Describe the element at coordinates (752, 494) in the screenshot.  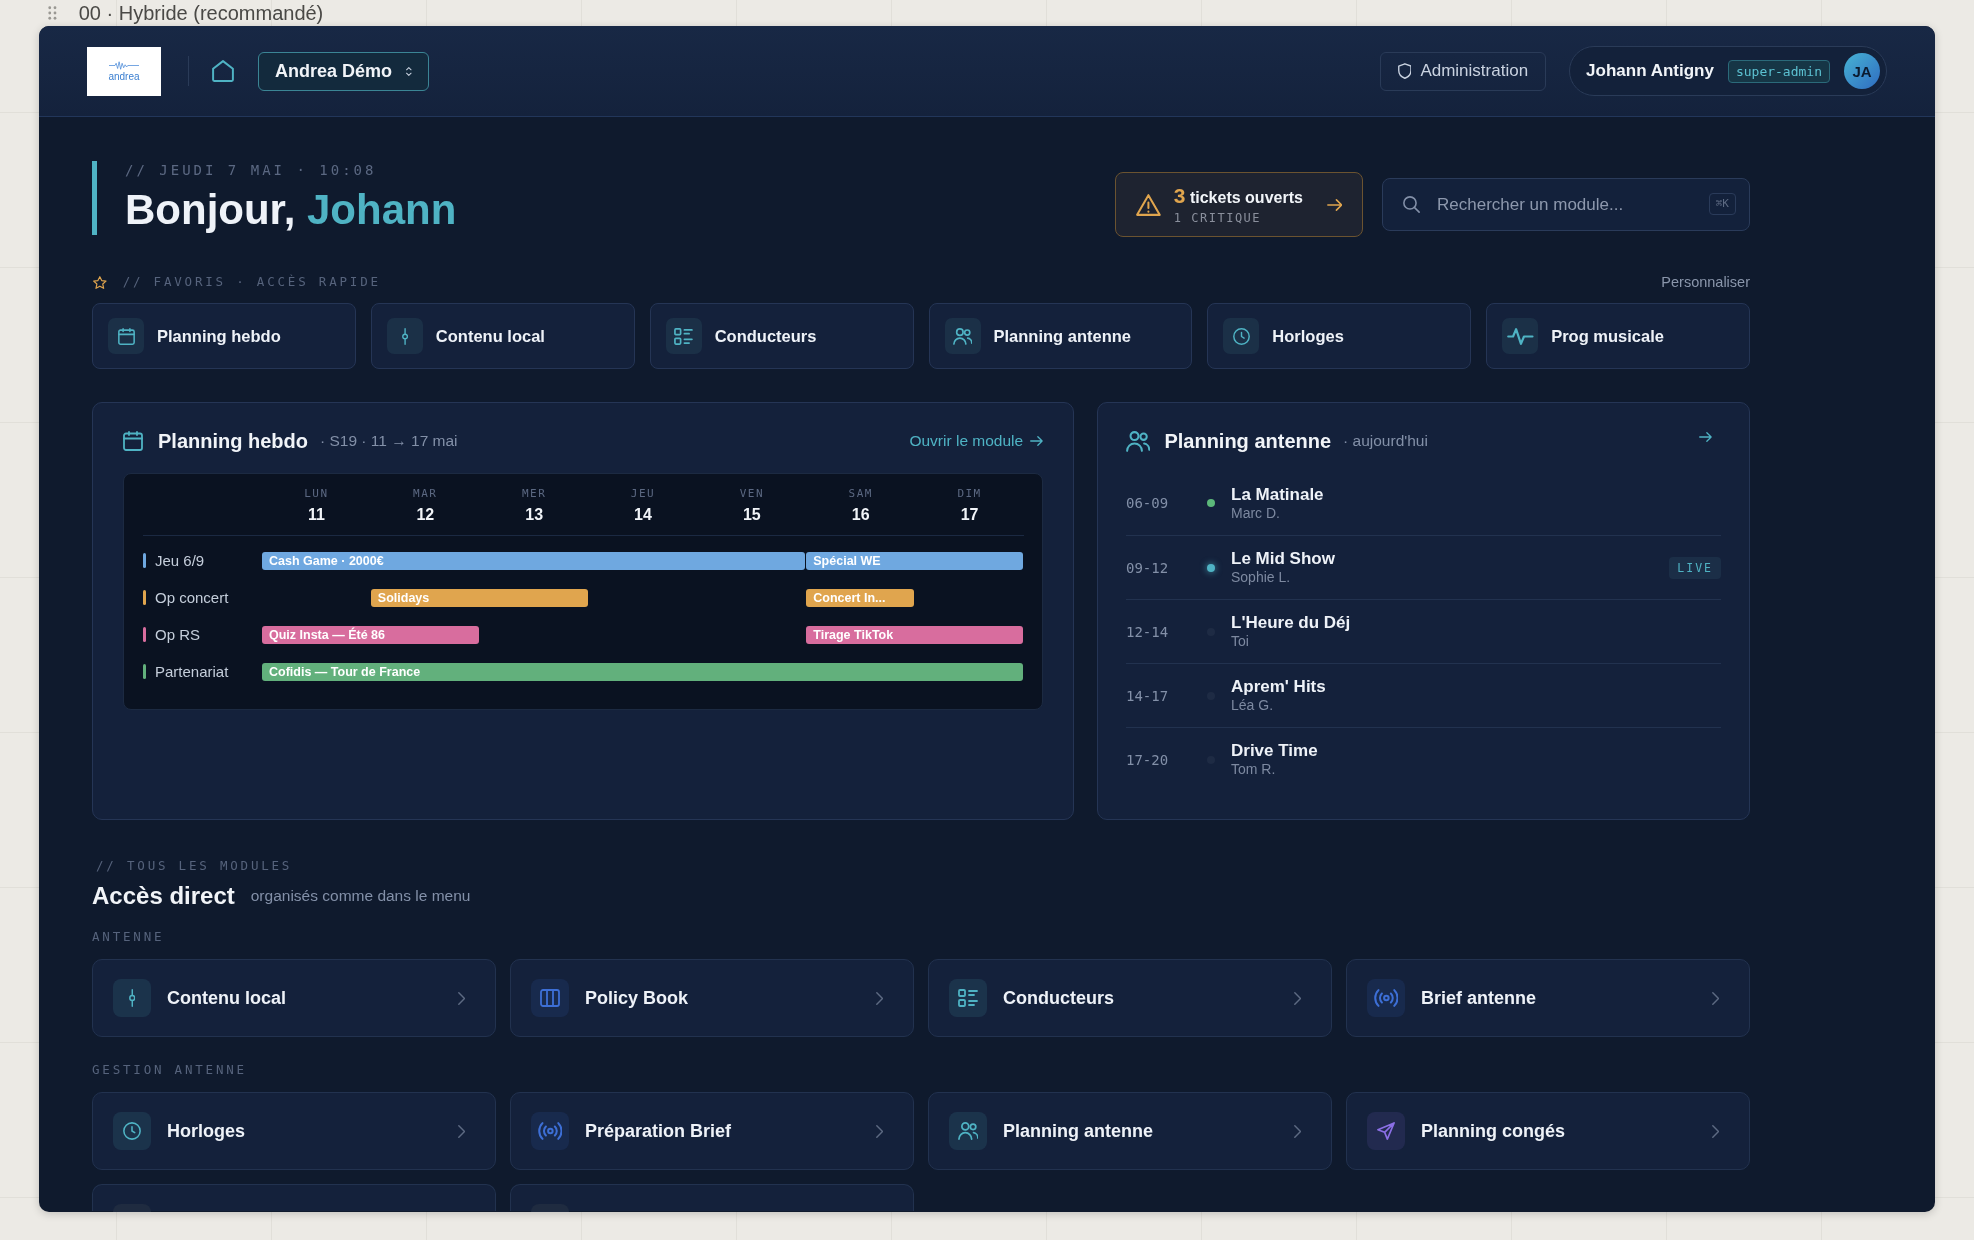
I see `day-name: VEN` at that location.